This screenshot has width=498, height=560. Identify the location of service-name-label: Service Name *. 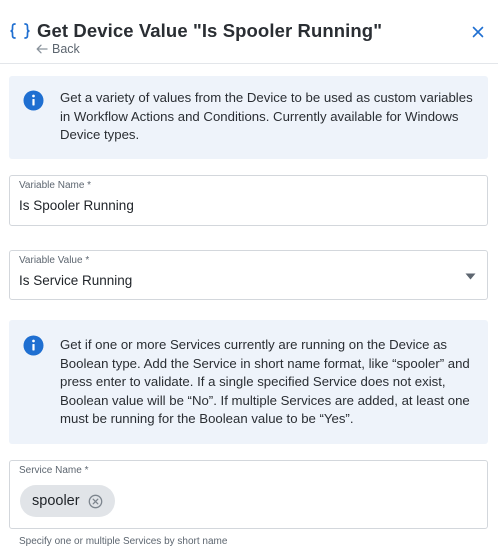
(54, 470).